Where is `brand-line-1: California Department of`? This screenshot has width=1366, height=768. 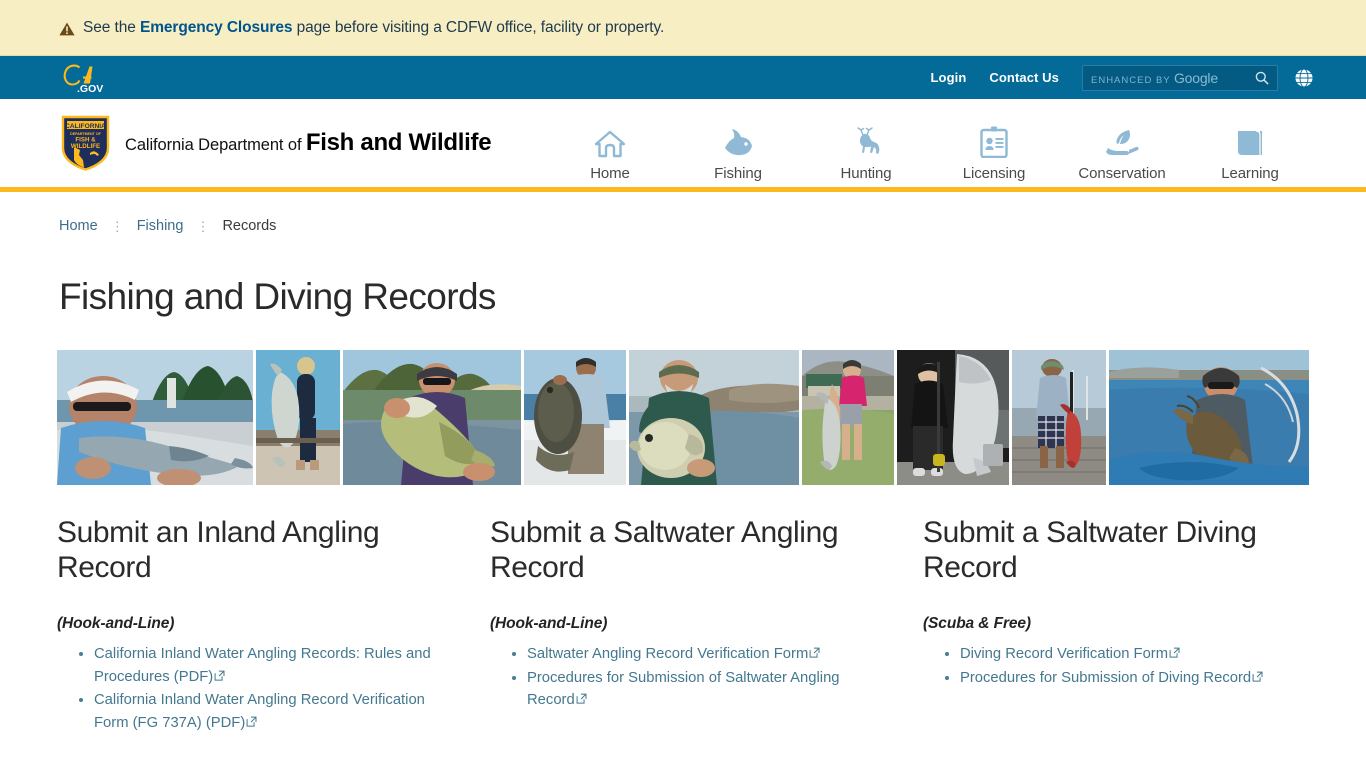
brand-line-1: California Department of is located at coordinates (213, 145).